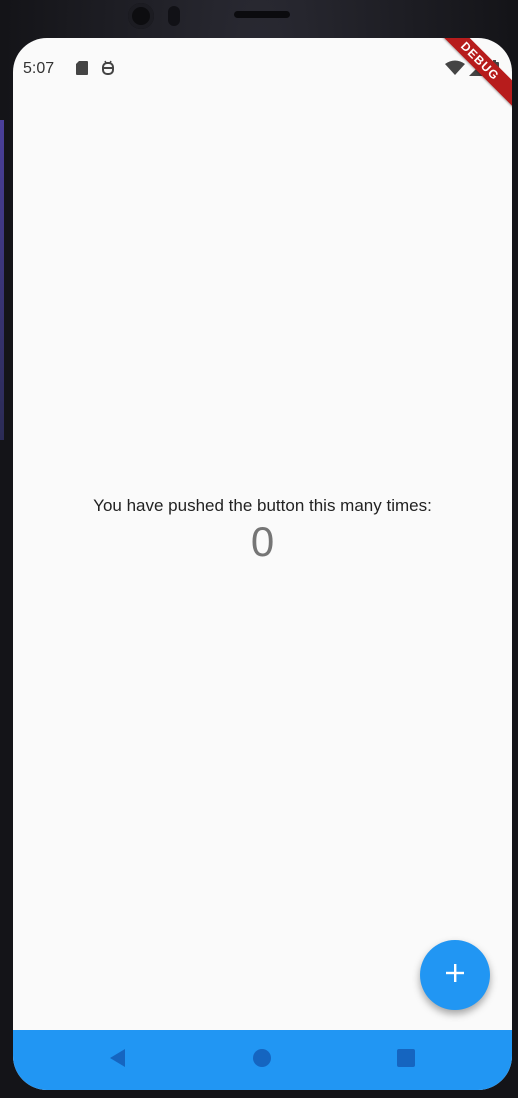 This screenshot has height=1098, width=518. Describe the element at coordinates (262, 541) in the screenshot. I see `counter-value: 0` at that location.